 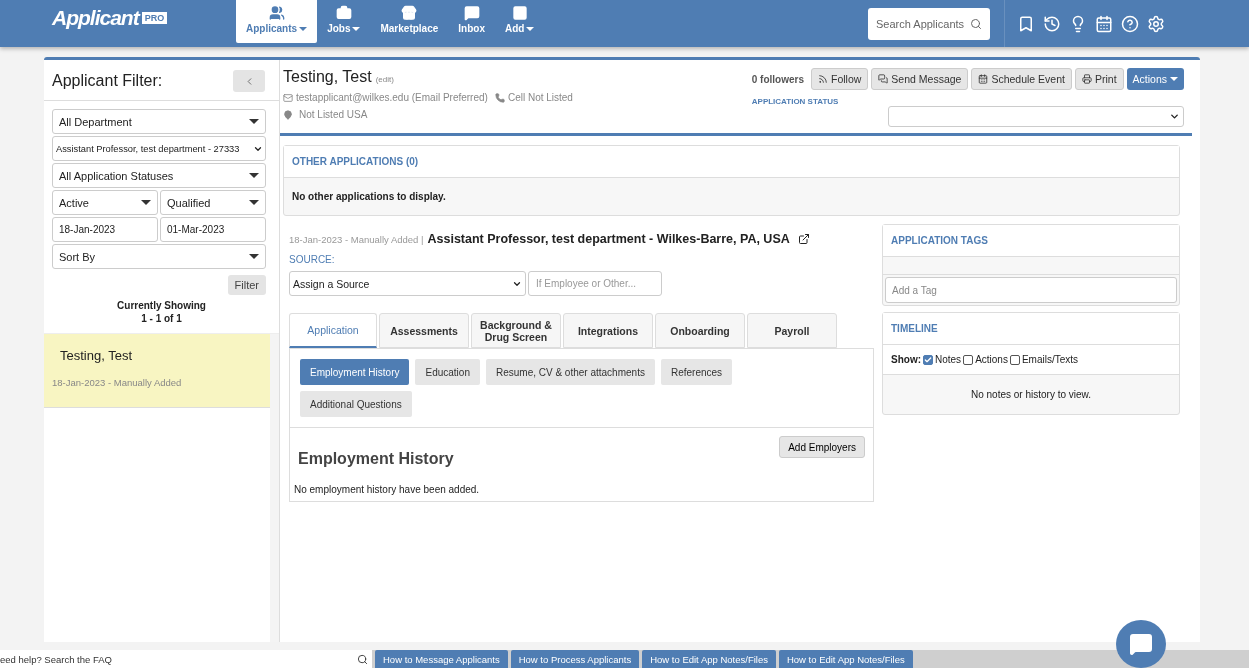 I want to click on location-icon, so click(x=288, y=114).